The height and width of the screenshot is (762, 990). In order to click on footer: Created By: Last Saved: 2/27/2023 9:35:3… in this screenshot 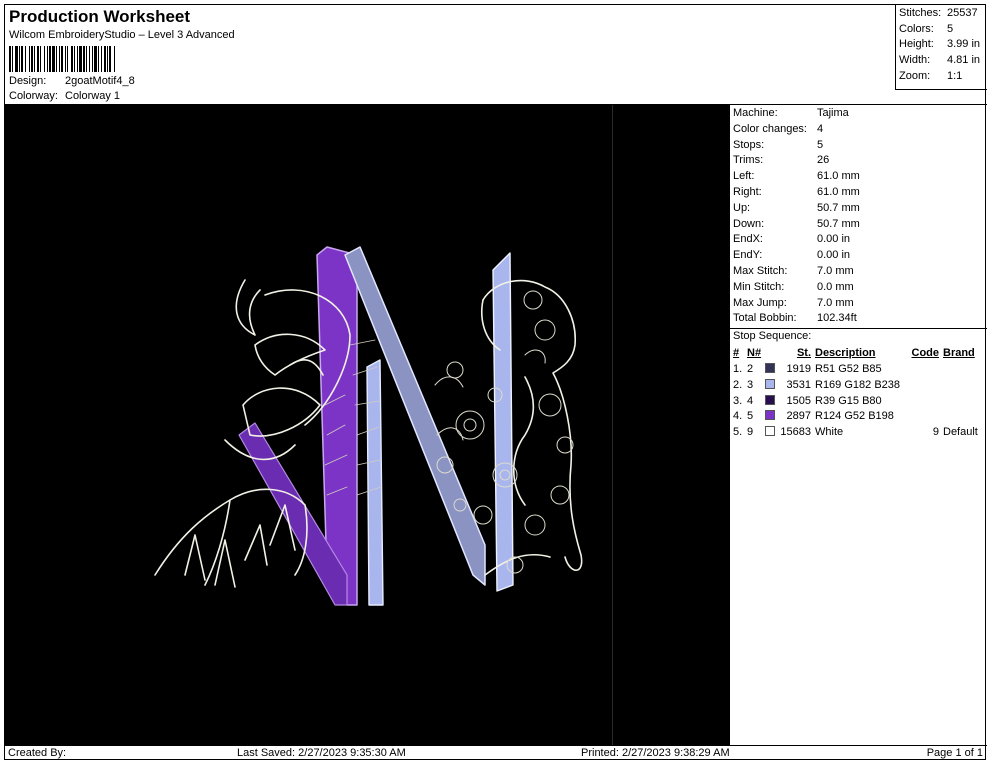, I will do `click(496, 753)`.